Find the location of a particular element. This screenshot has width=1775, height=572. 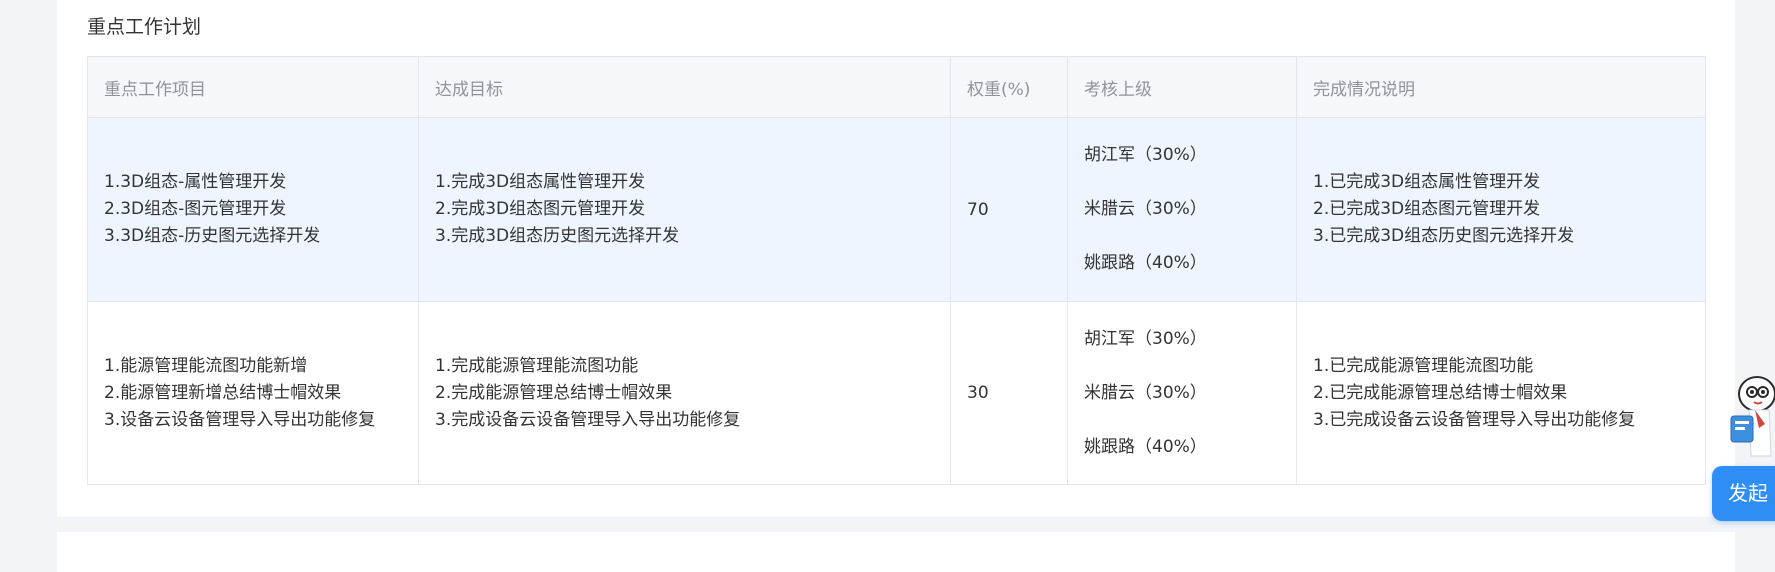

column-header-reviewers: 考核上级 is located at coordinates (1182, 87).